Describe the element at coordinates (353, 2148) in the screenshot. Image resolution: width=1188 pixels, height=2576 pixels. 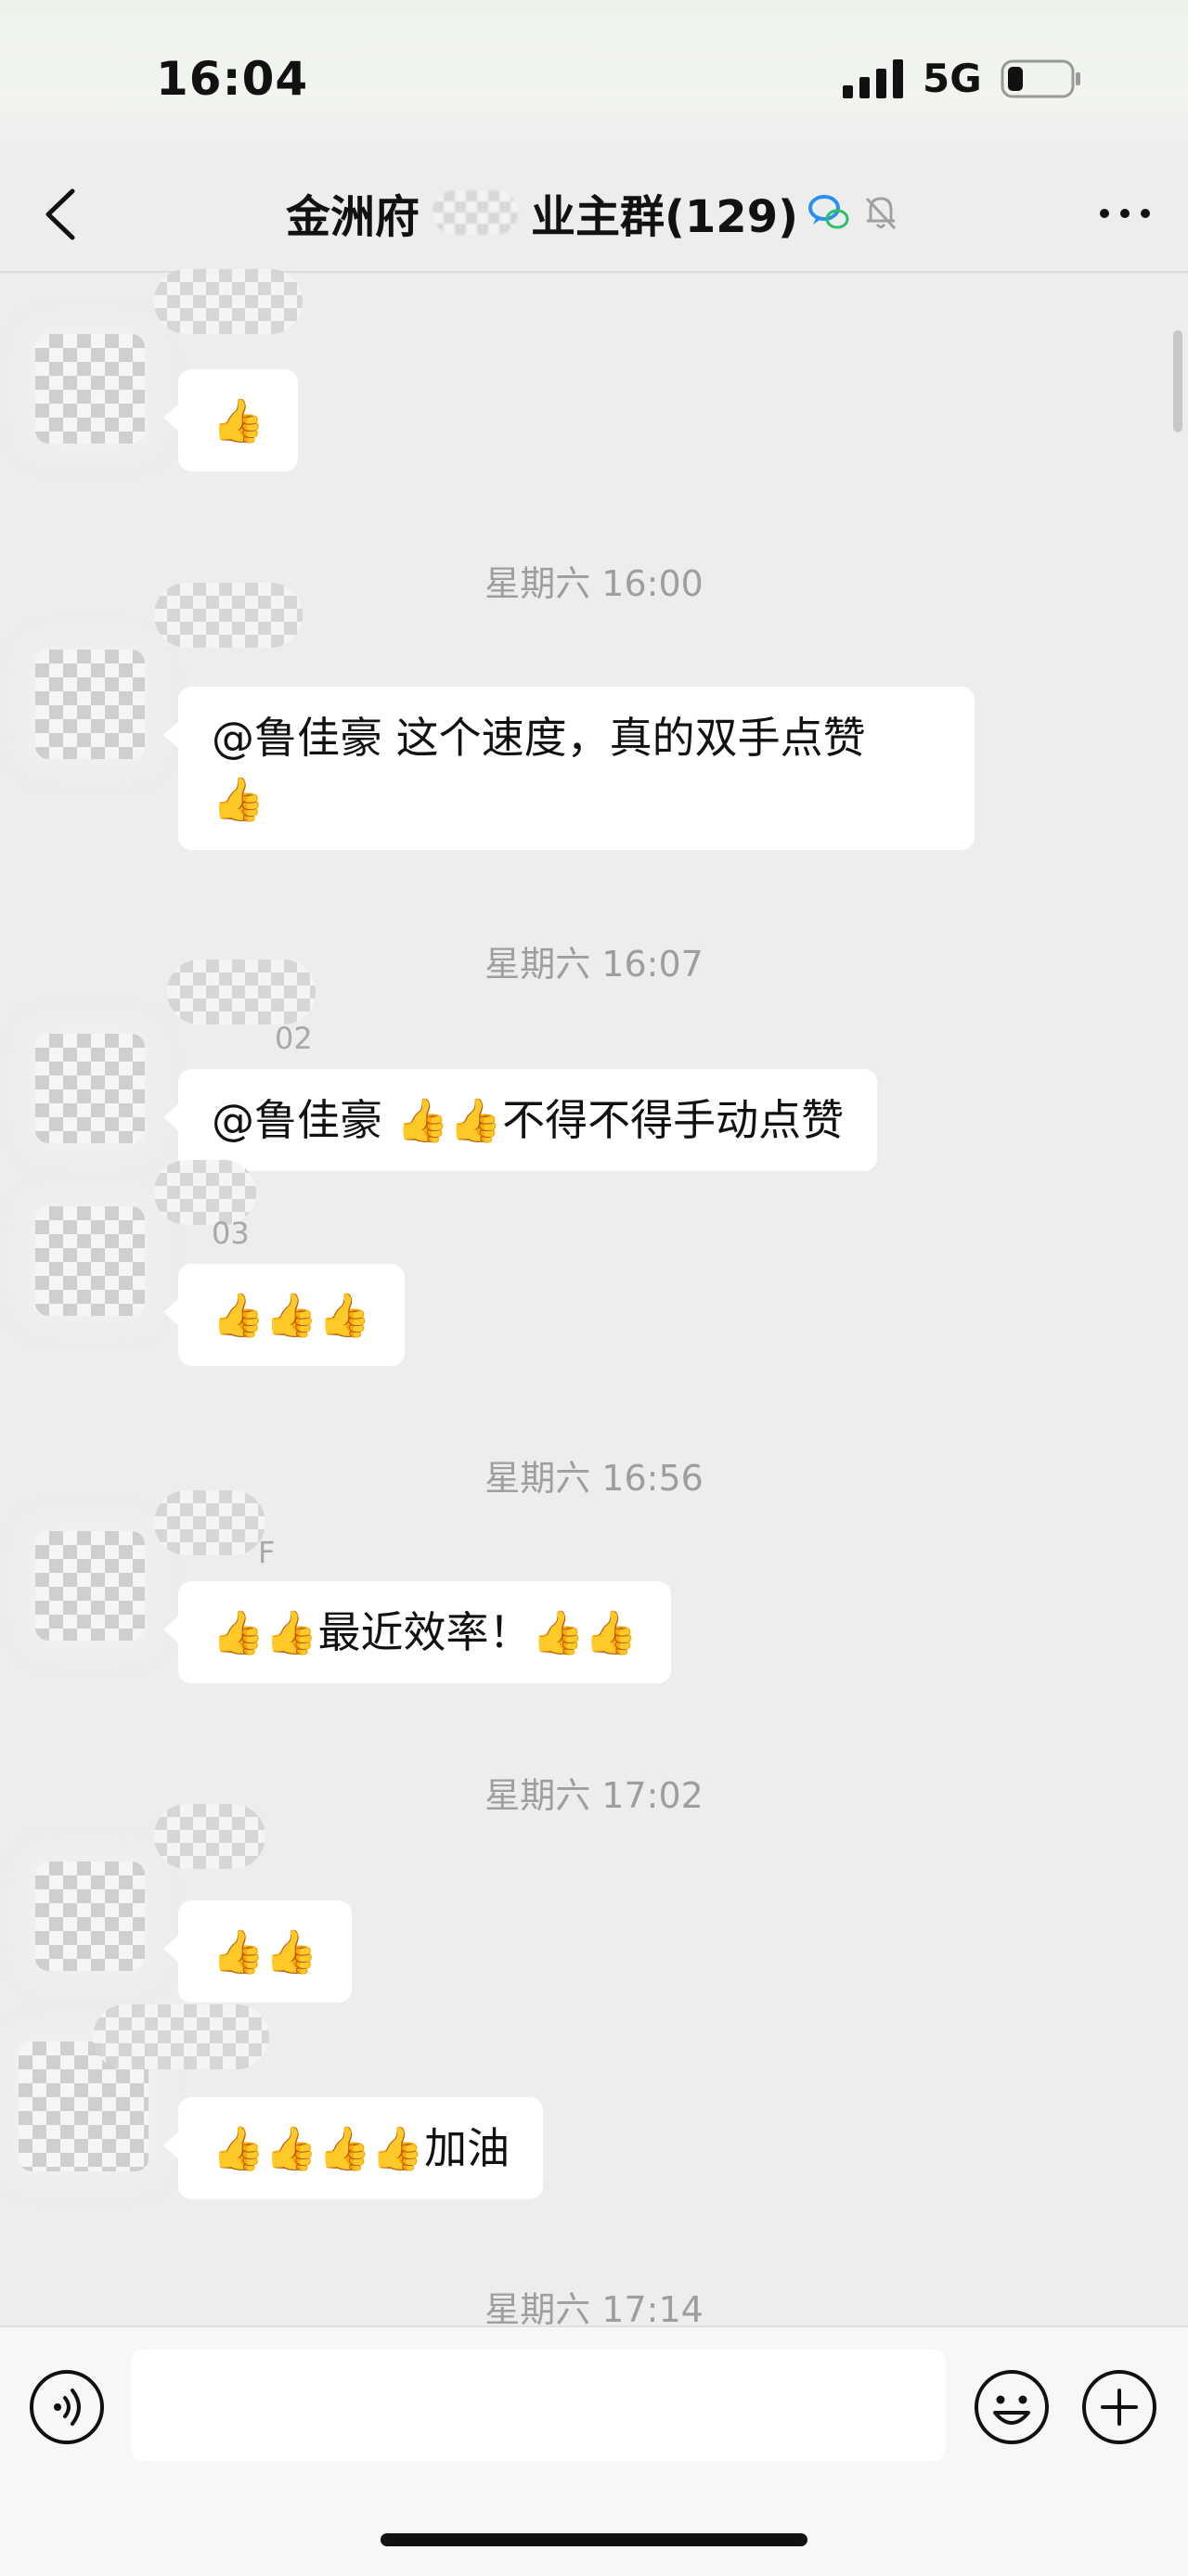
I see `message-bubble: 👍👍👍👍加油` at that location.